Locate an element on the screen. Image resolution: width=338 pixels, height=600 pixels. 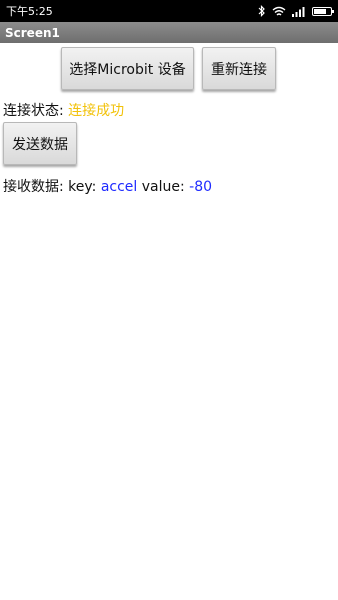
reconnect-button: 重新连接 is located at coordinates (239, 68).